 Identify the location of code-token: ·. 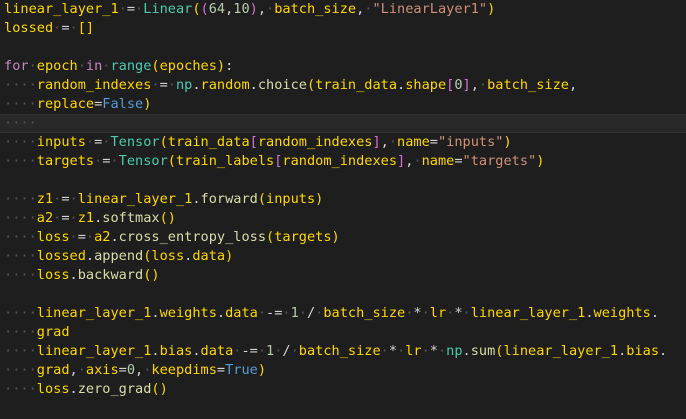
(32, 66).